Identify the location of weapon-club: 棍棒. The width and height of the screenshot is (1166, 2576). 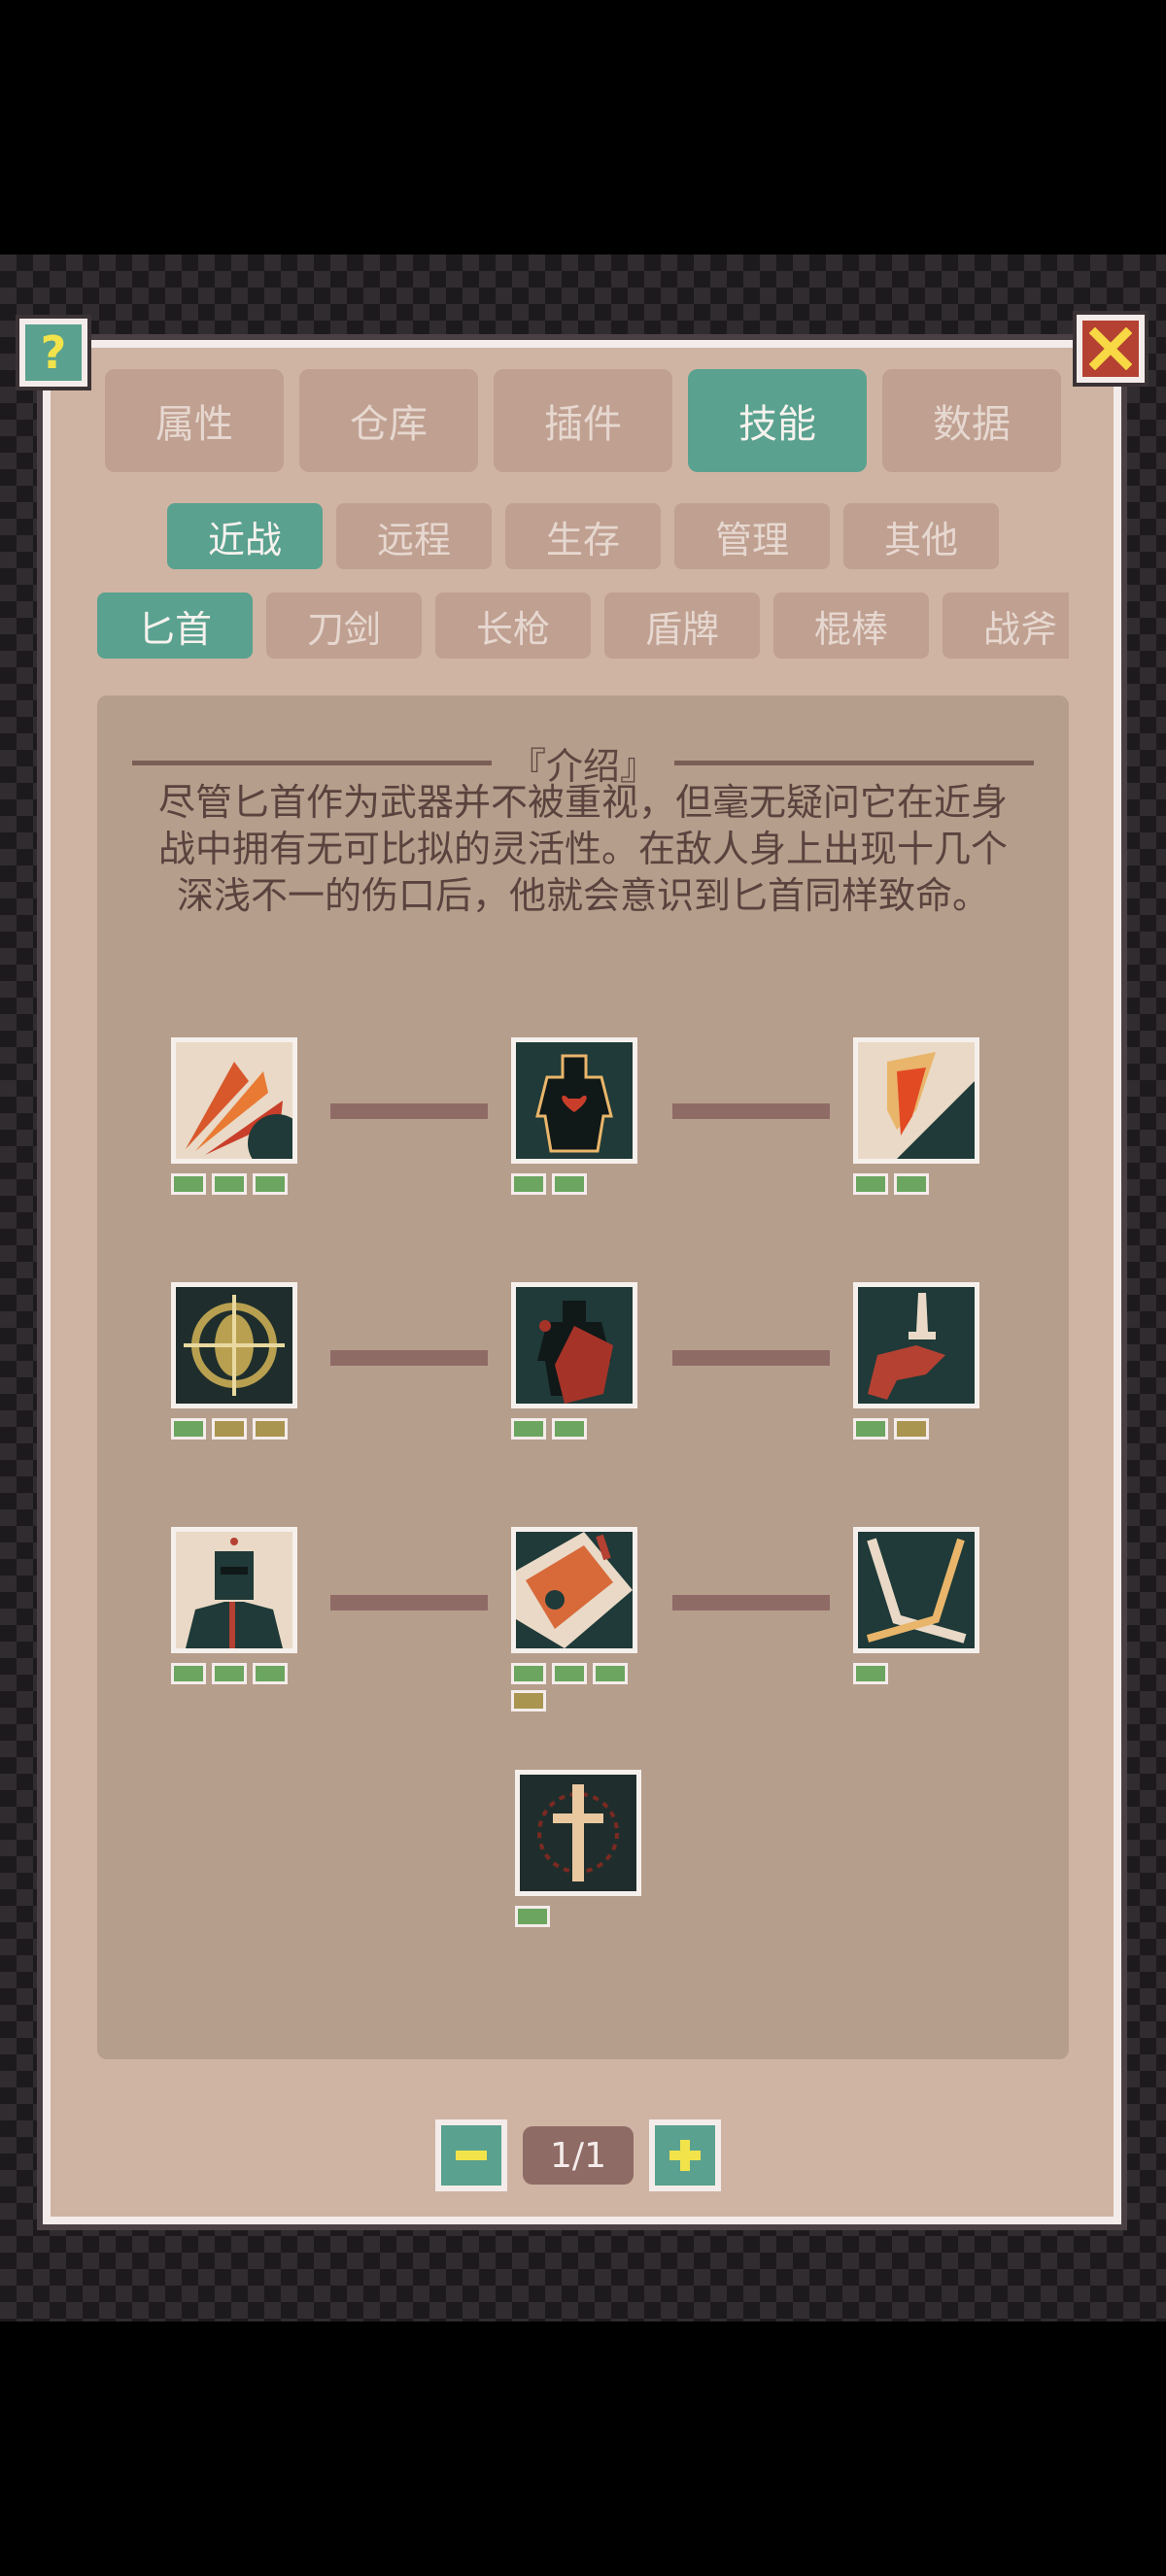
(851, 626).